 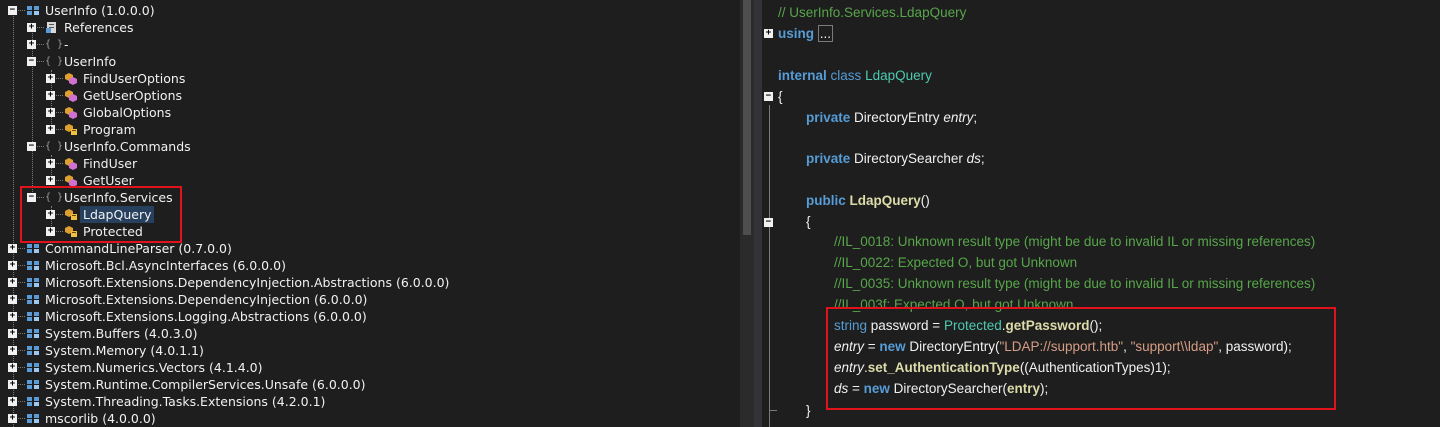 I want to click on code-class-open-brace: {, so click(x=780, y=96).